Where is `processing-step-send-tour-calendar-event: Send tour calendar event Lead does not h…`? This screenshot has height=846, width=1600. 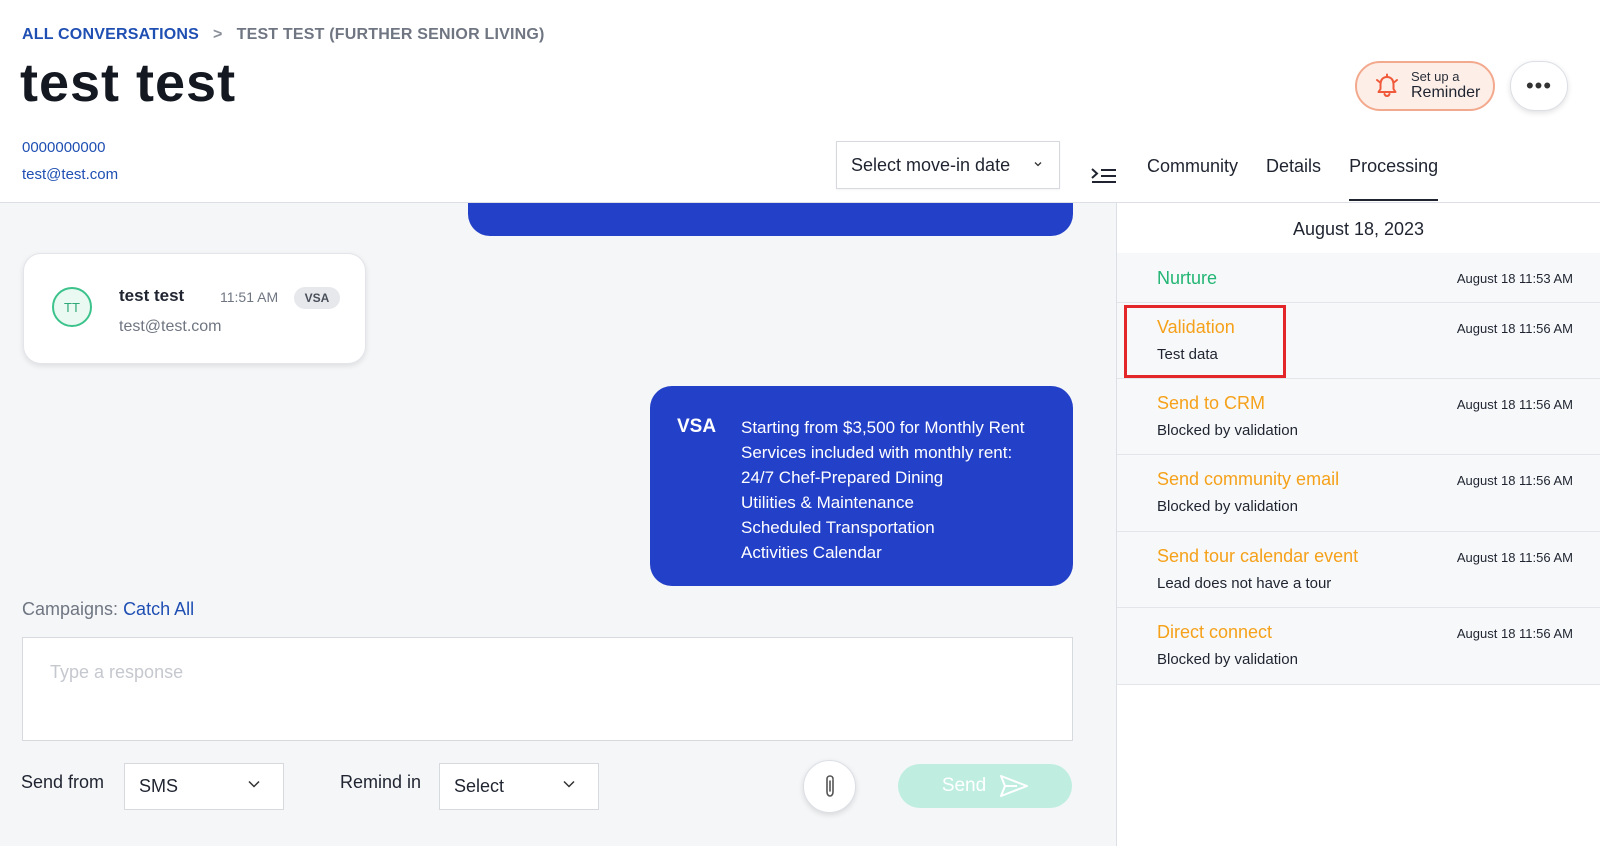 processing-step-send-tour-calendar-event: Send tour calendar event Lead does not h… is located at coordinates (1358, 570).